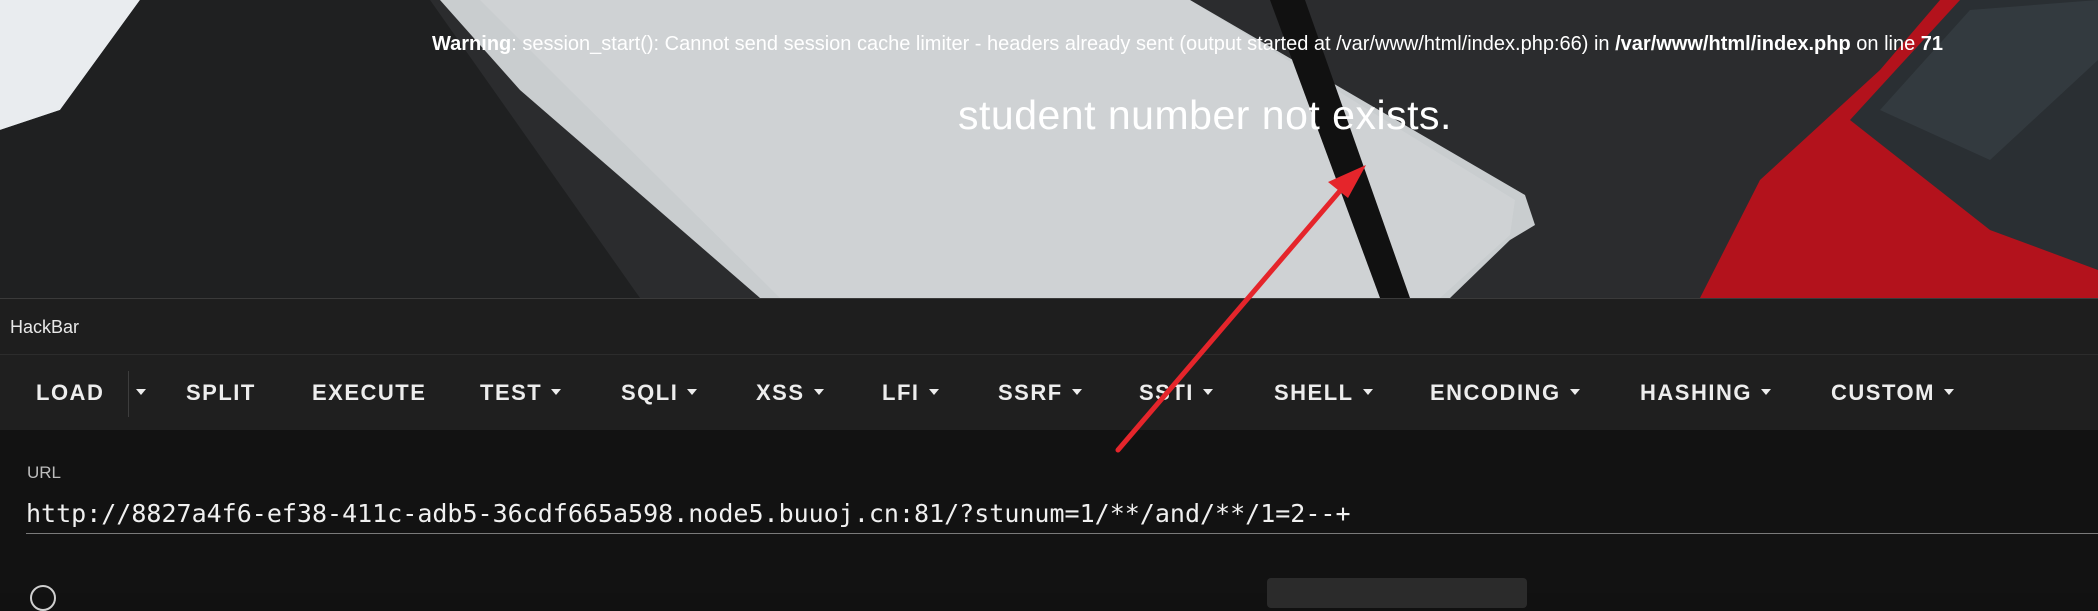  Describe the element at coordinates (1049, 327) in the screenshot. I see `hackbar-title-bar: HackBar` at that location.